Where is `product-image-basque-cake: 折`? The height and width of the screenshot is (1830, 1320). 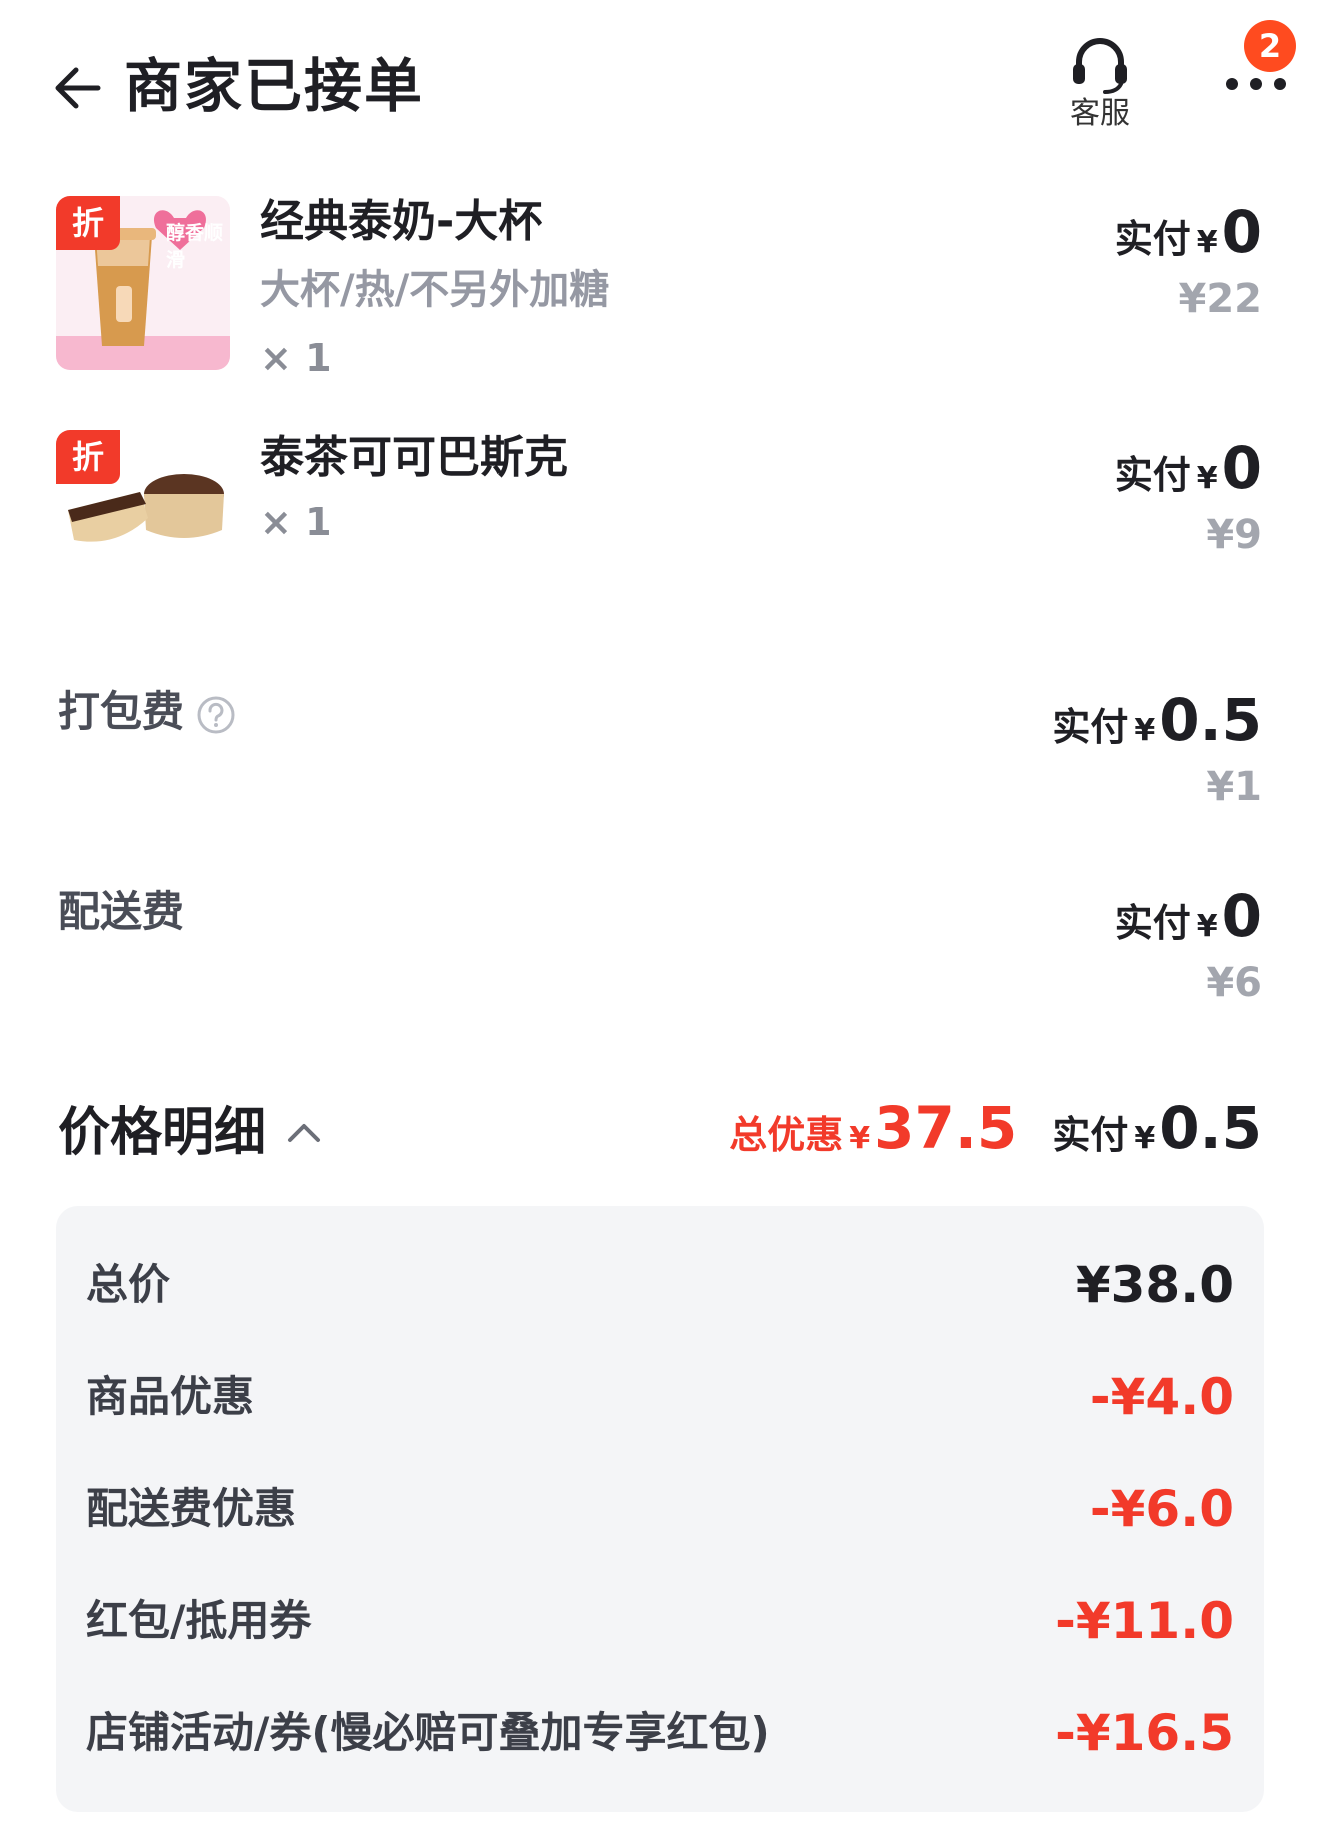 product-image-basque-cake: 折 is located at coordinates (143, 505).